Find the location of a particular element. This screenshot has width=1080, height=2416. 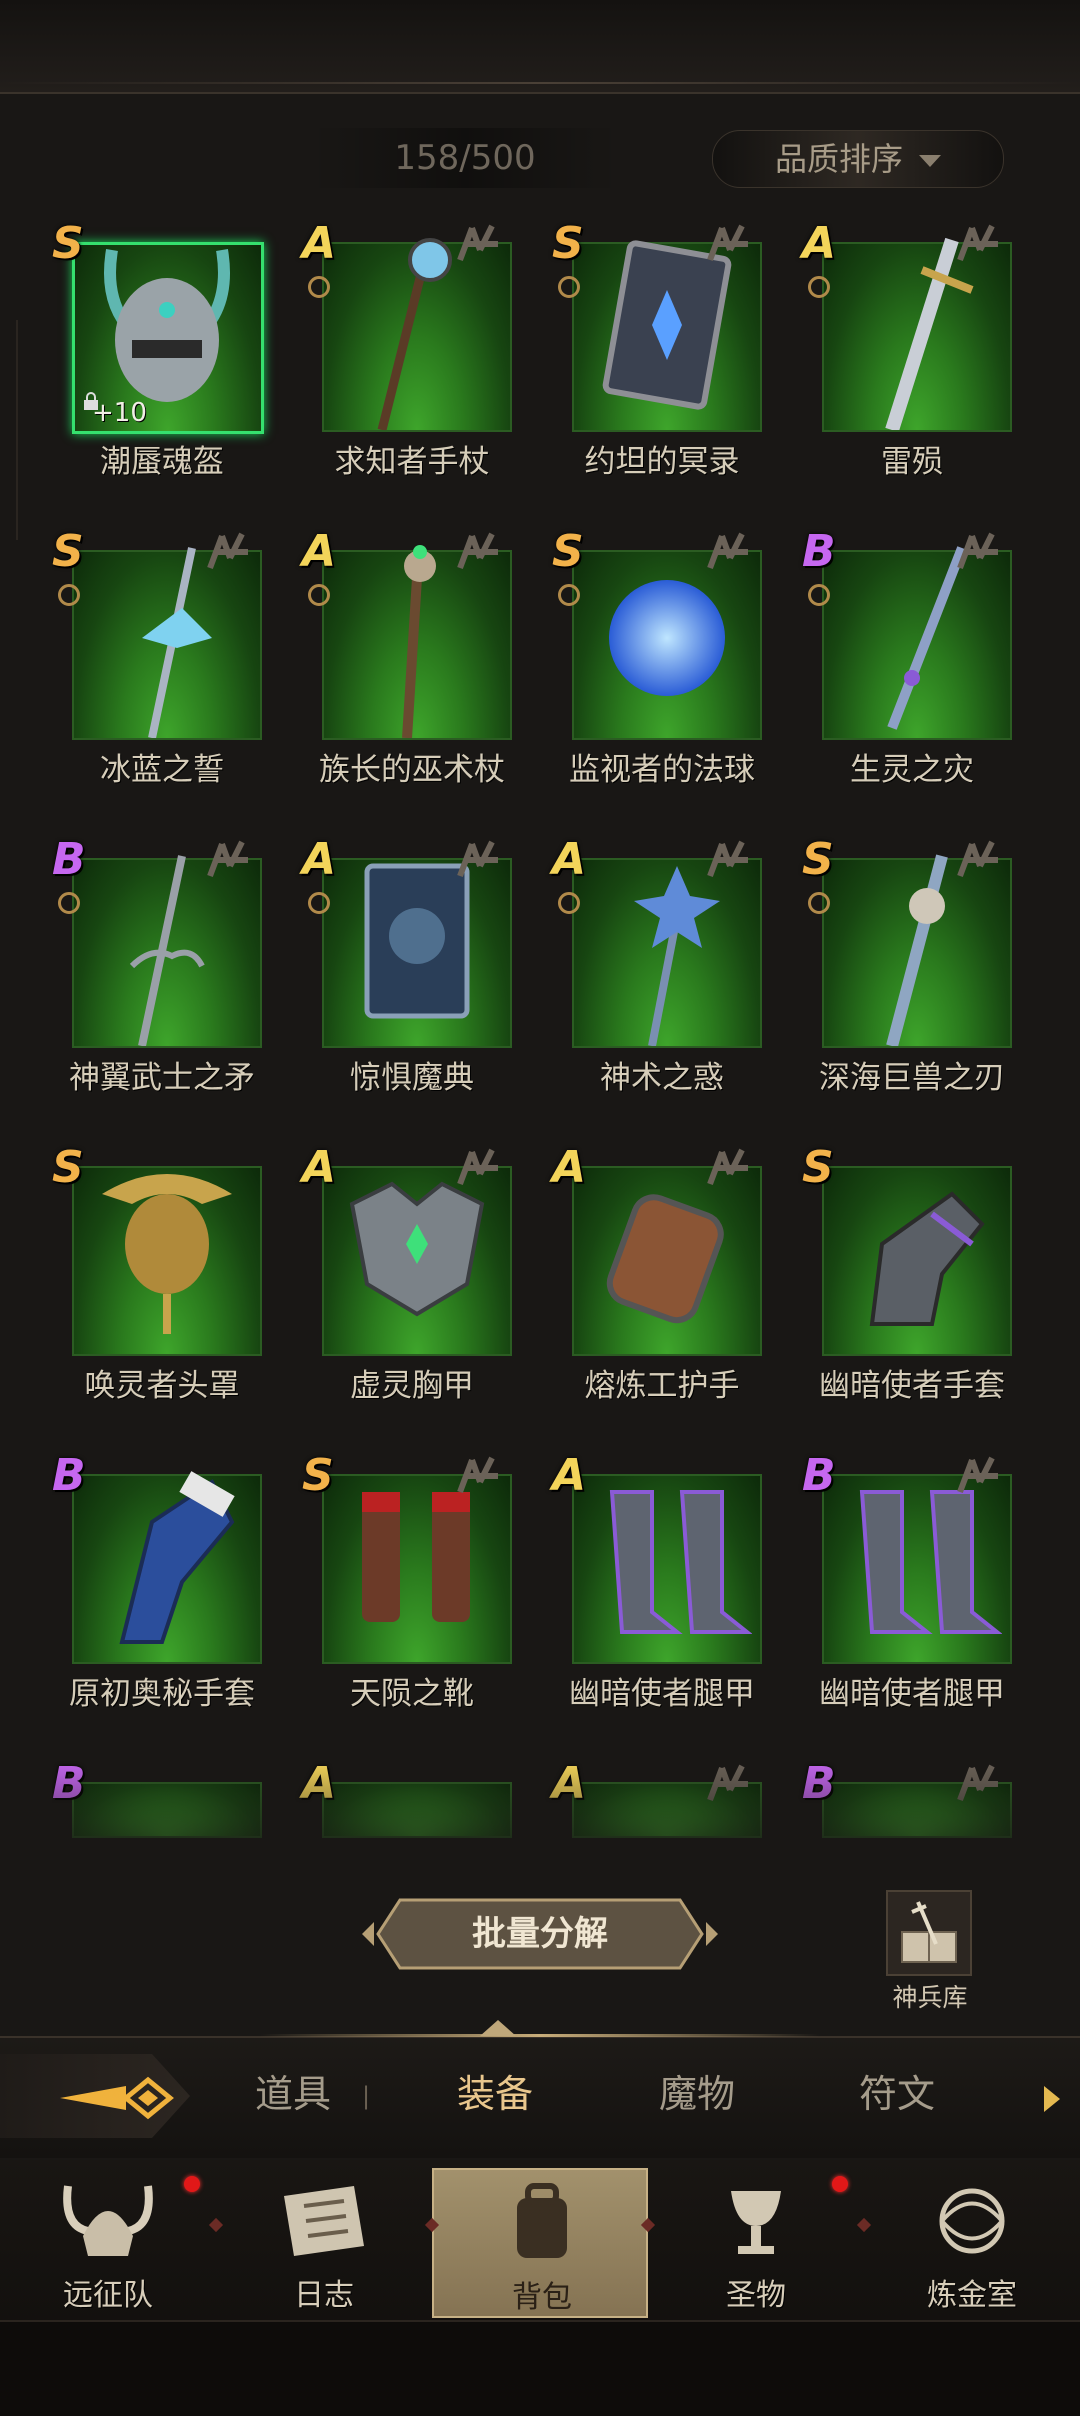

inventory-capacity: 158/500 is located at coordinates (465, 158).